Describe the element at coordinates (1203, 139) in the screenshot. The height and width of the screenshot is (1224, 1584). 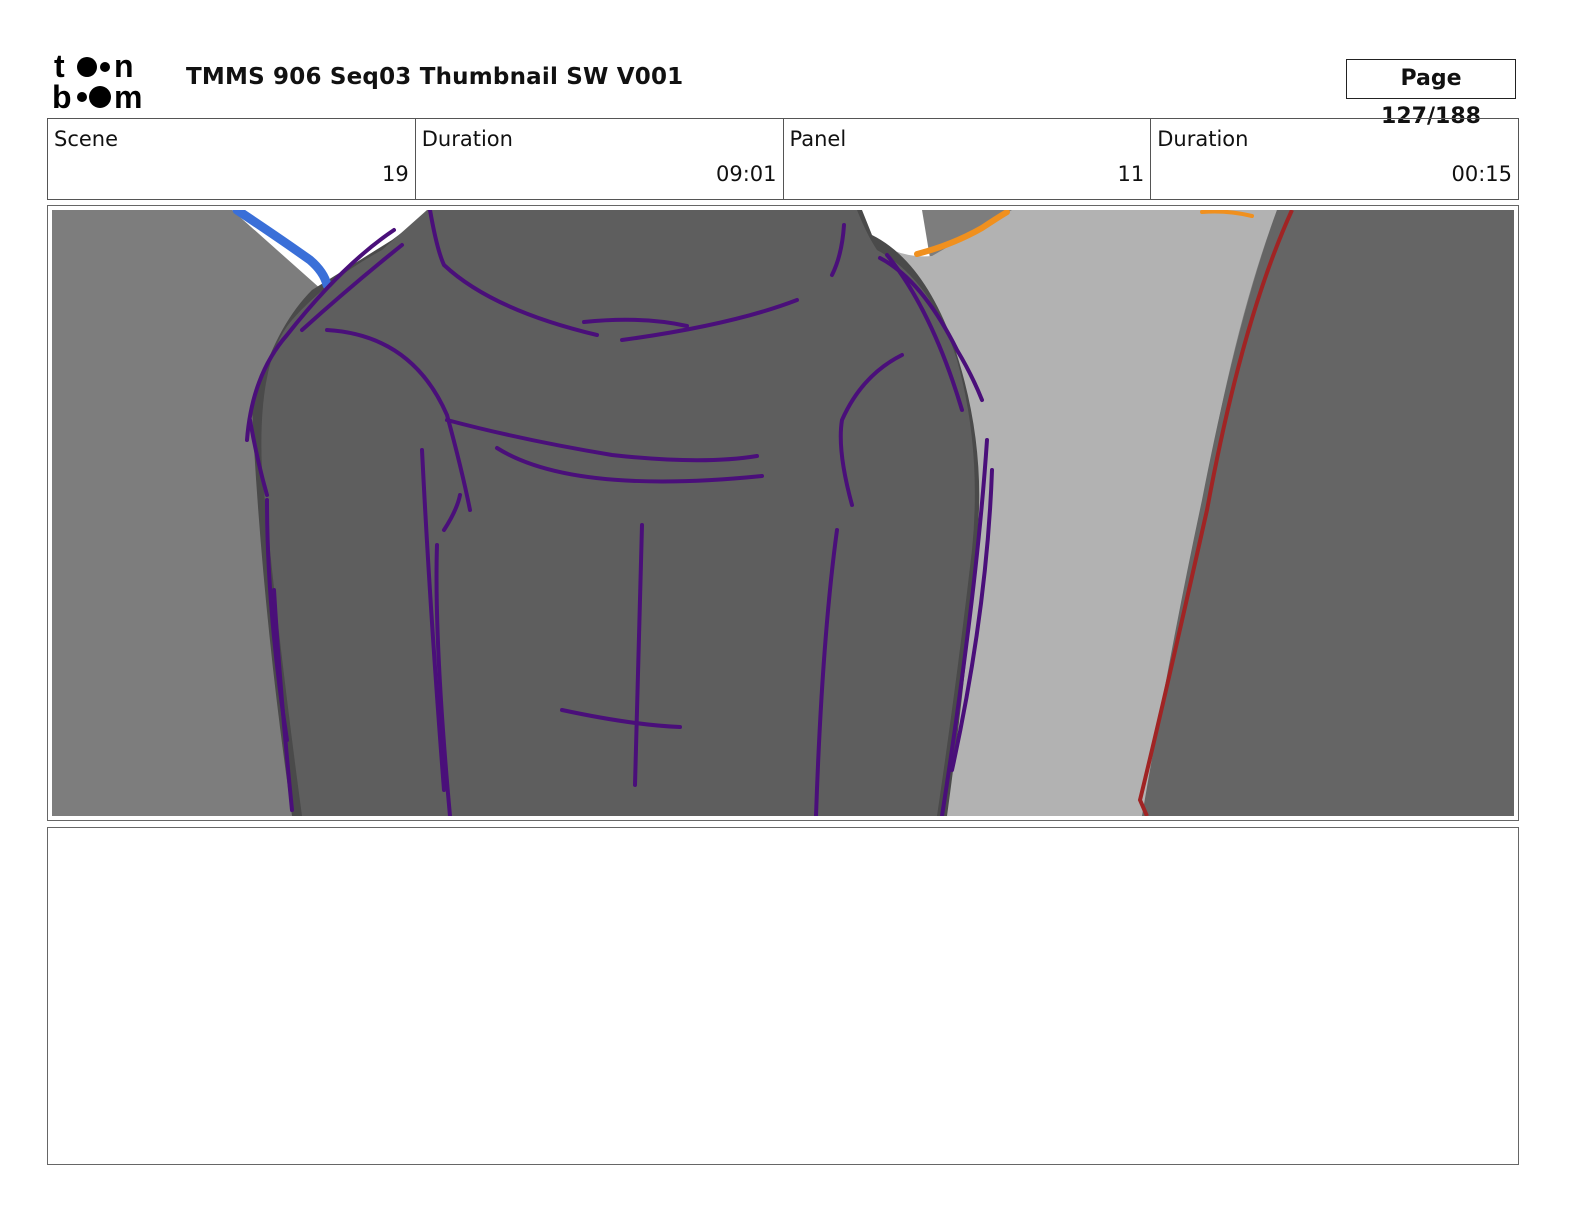
I see `panel-duration-label: Duration` at that location.